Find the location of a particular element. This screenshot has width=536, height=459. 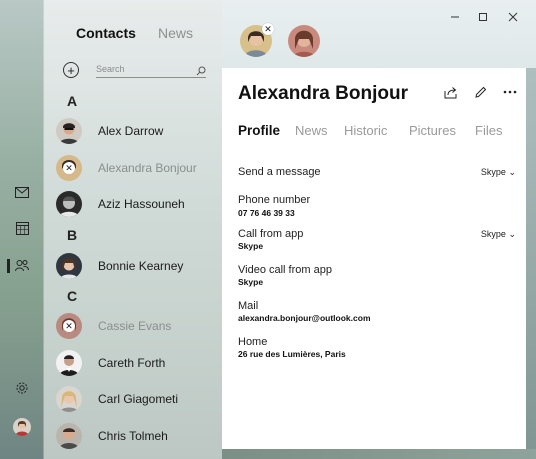

home-label: Home is located at coordinates (253, 342).